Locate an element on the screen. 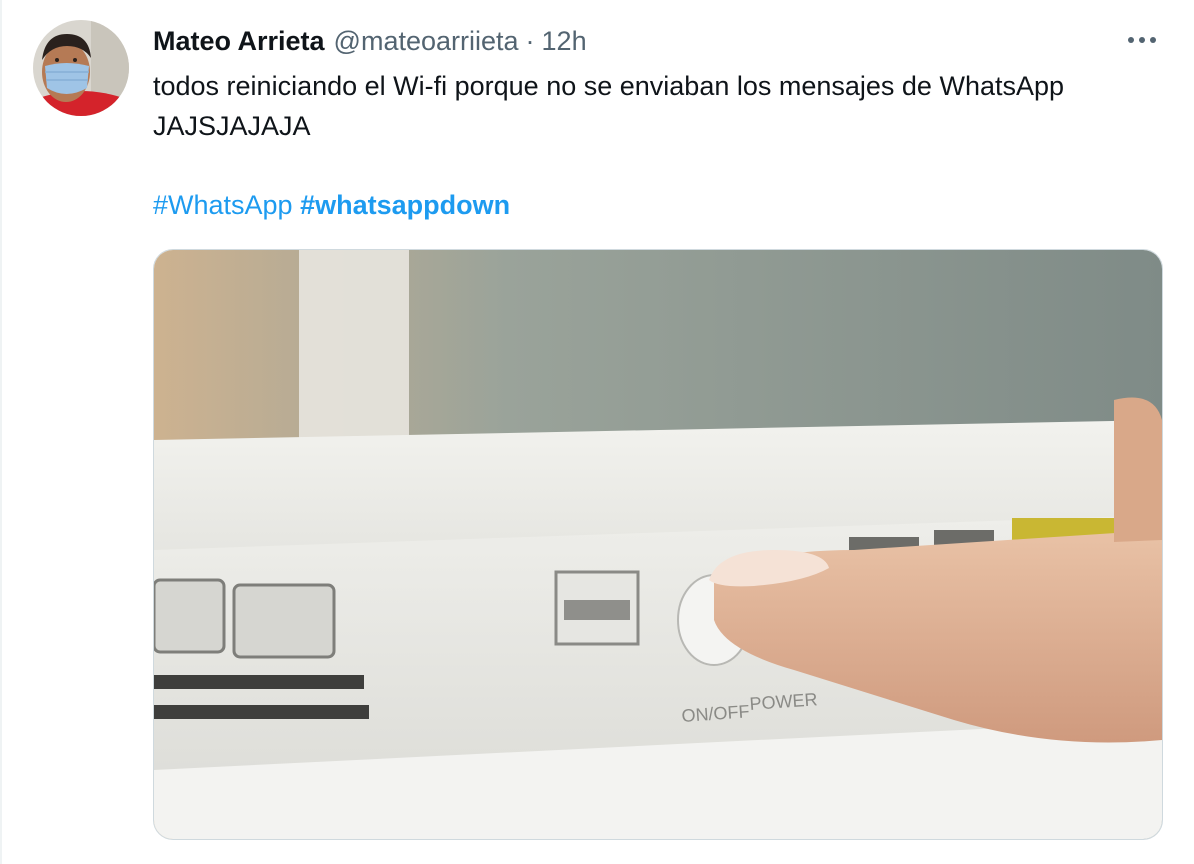 Image resolution: width=1194 pixels, height=864 pixels. hashtag-link: #whatsappdown is located at coordinates (405, 205).